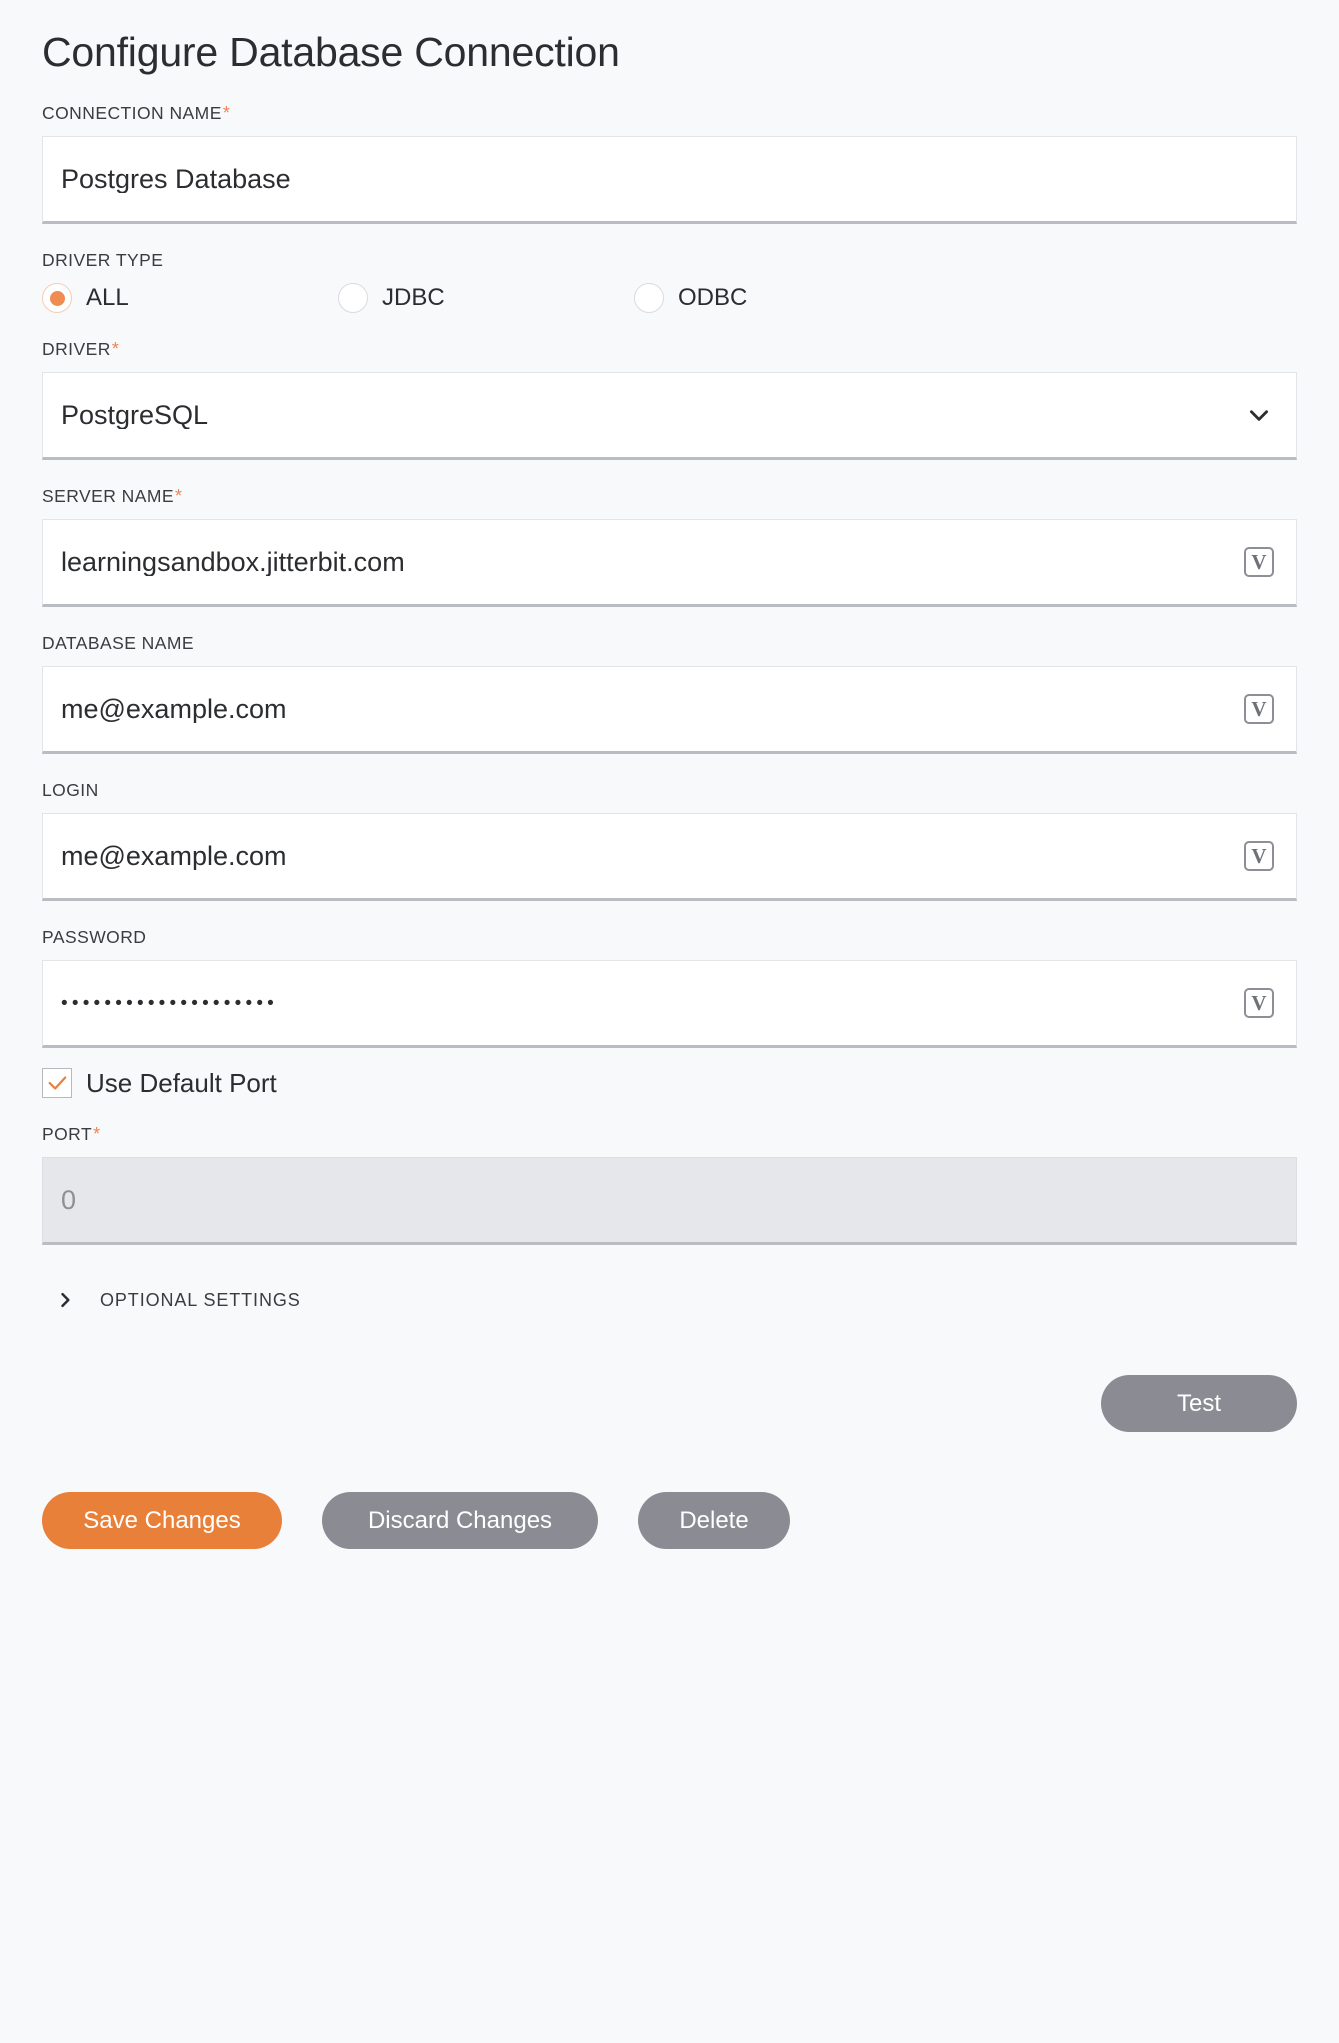 Image resolution: width=1339 pixels, height=2043 pixels. Describe the element at coordinates (233, 562) in the screenshot. I see `server-name-value: learningsandbox.jitterbit.com` at that location.